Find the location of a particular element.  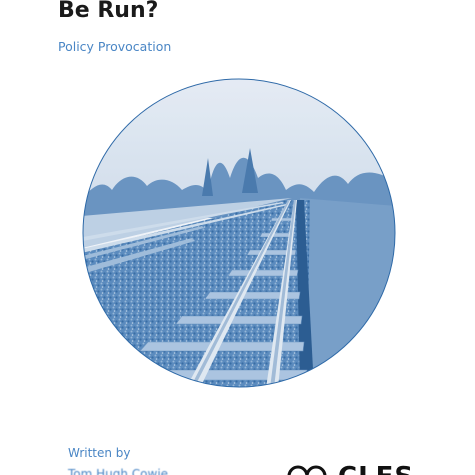

document-title: Be Run? is located at coordinates (108, 11).